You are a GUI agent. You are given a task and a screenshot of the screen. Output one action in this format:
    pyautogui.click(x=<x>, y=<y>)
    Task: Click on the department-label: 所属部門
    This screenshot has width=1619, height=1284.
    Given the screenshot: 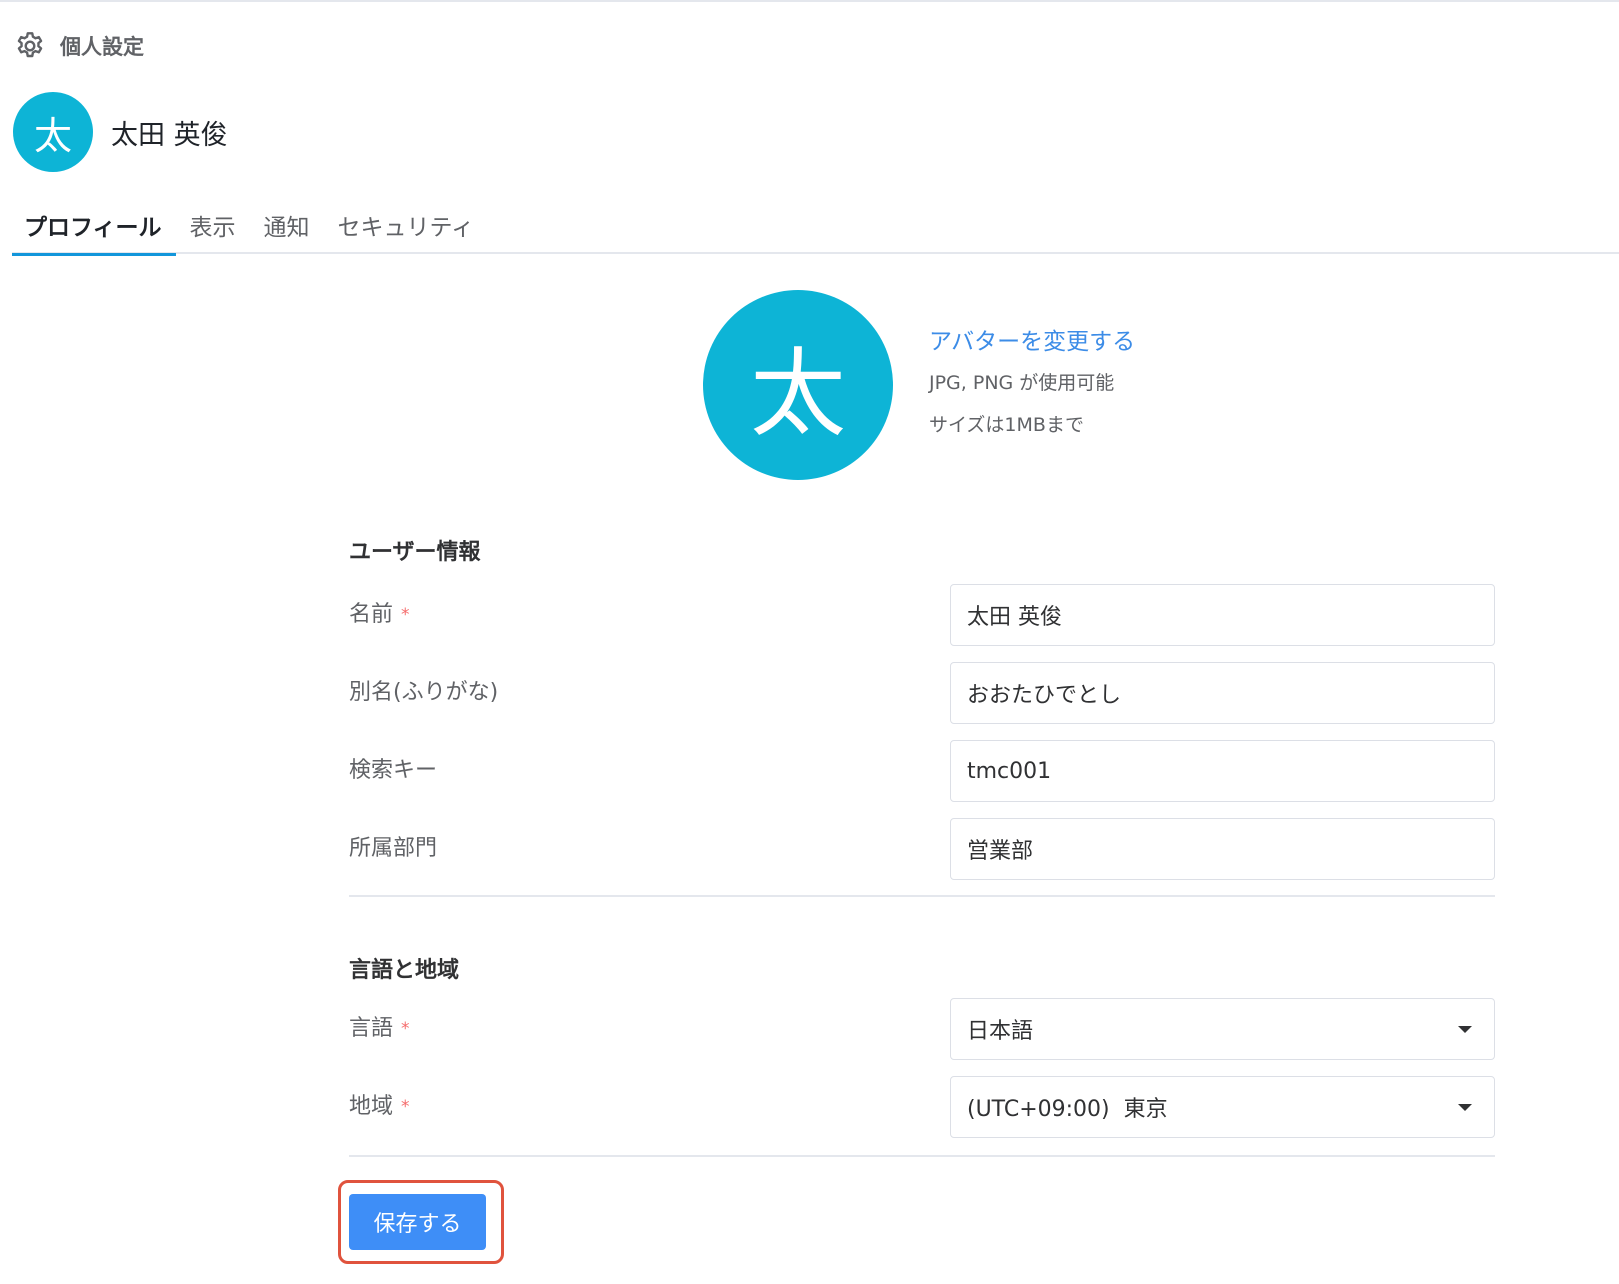 What is the action you would take?
    pyautogui.click(x=393, y=848)
    